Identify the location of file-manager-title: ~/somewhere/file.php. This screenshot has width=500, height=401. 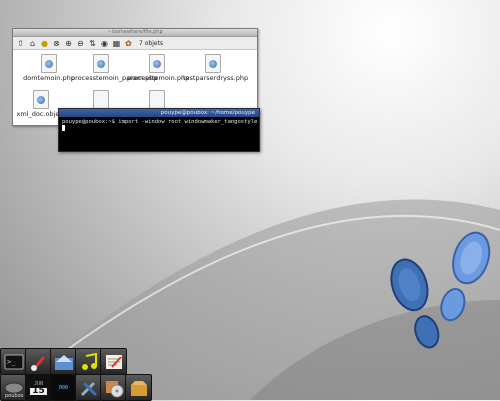
(135, 32).